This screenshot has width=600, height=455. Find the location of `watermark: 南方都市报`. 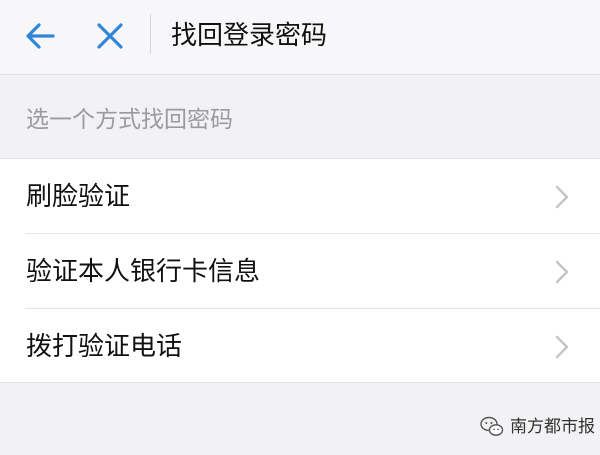

watermark: 南方都市报 is located at coordinates (537, 427).